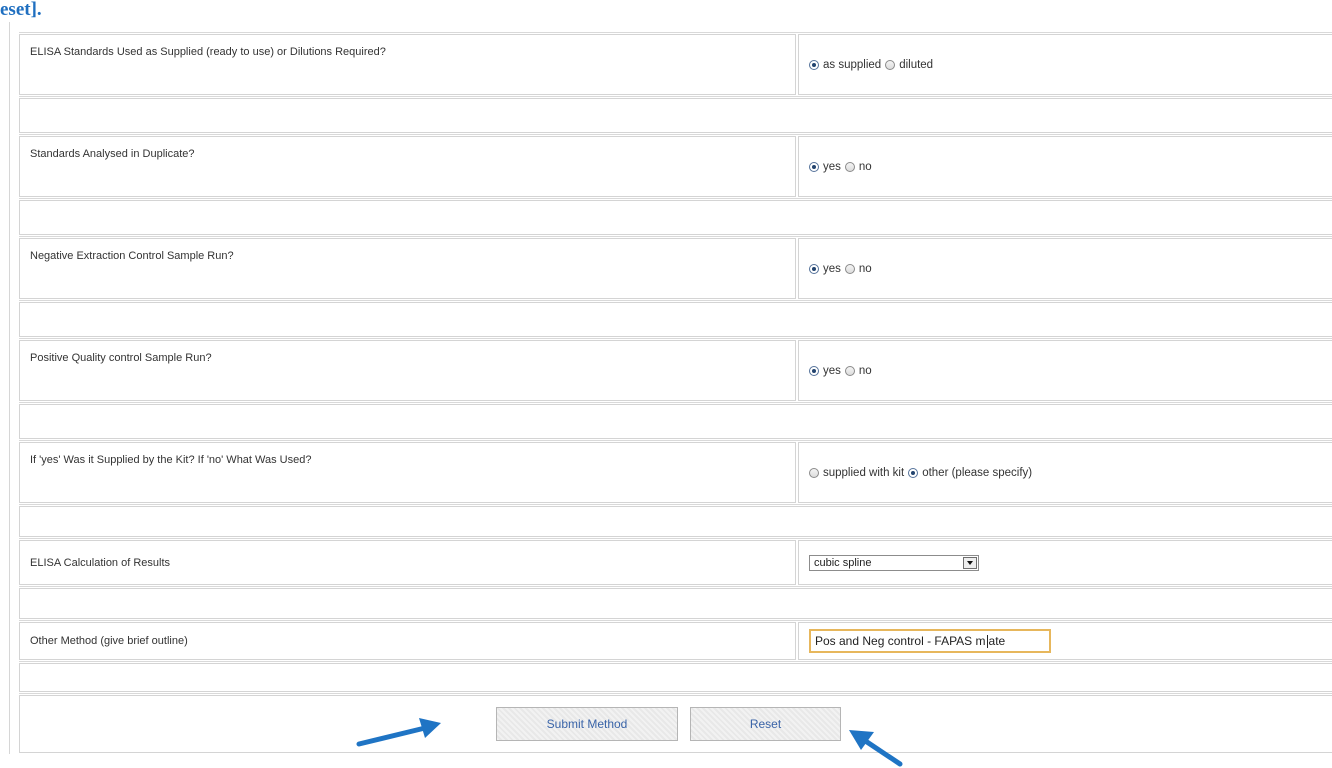  I want to click on answer-cell: Pos and Neg control - FAPAS m ate, so click(1065, 641).